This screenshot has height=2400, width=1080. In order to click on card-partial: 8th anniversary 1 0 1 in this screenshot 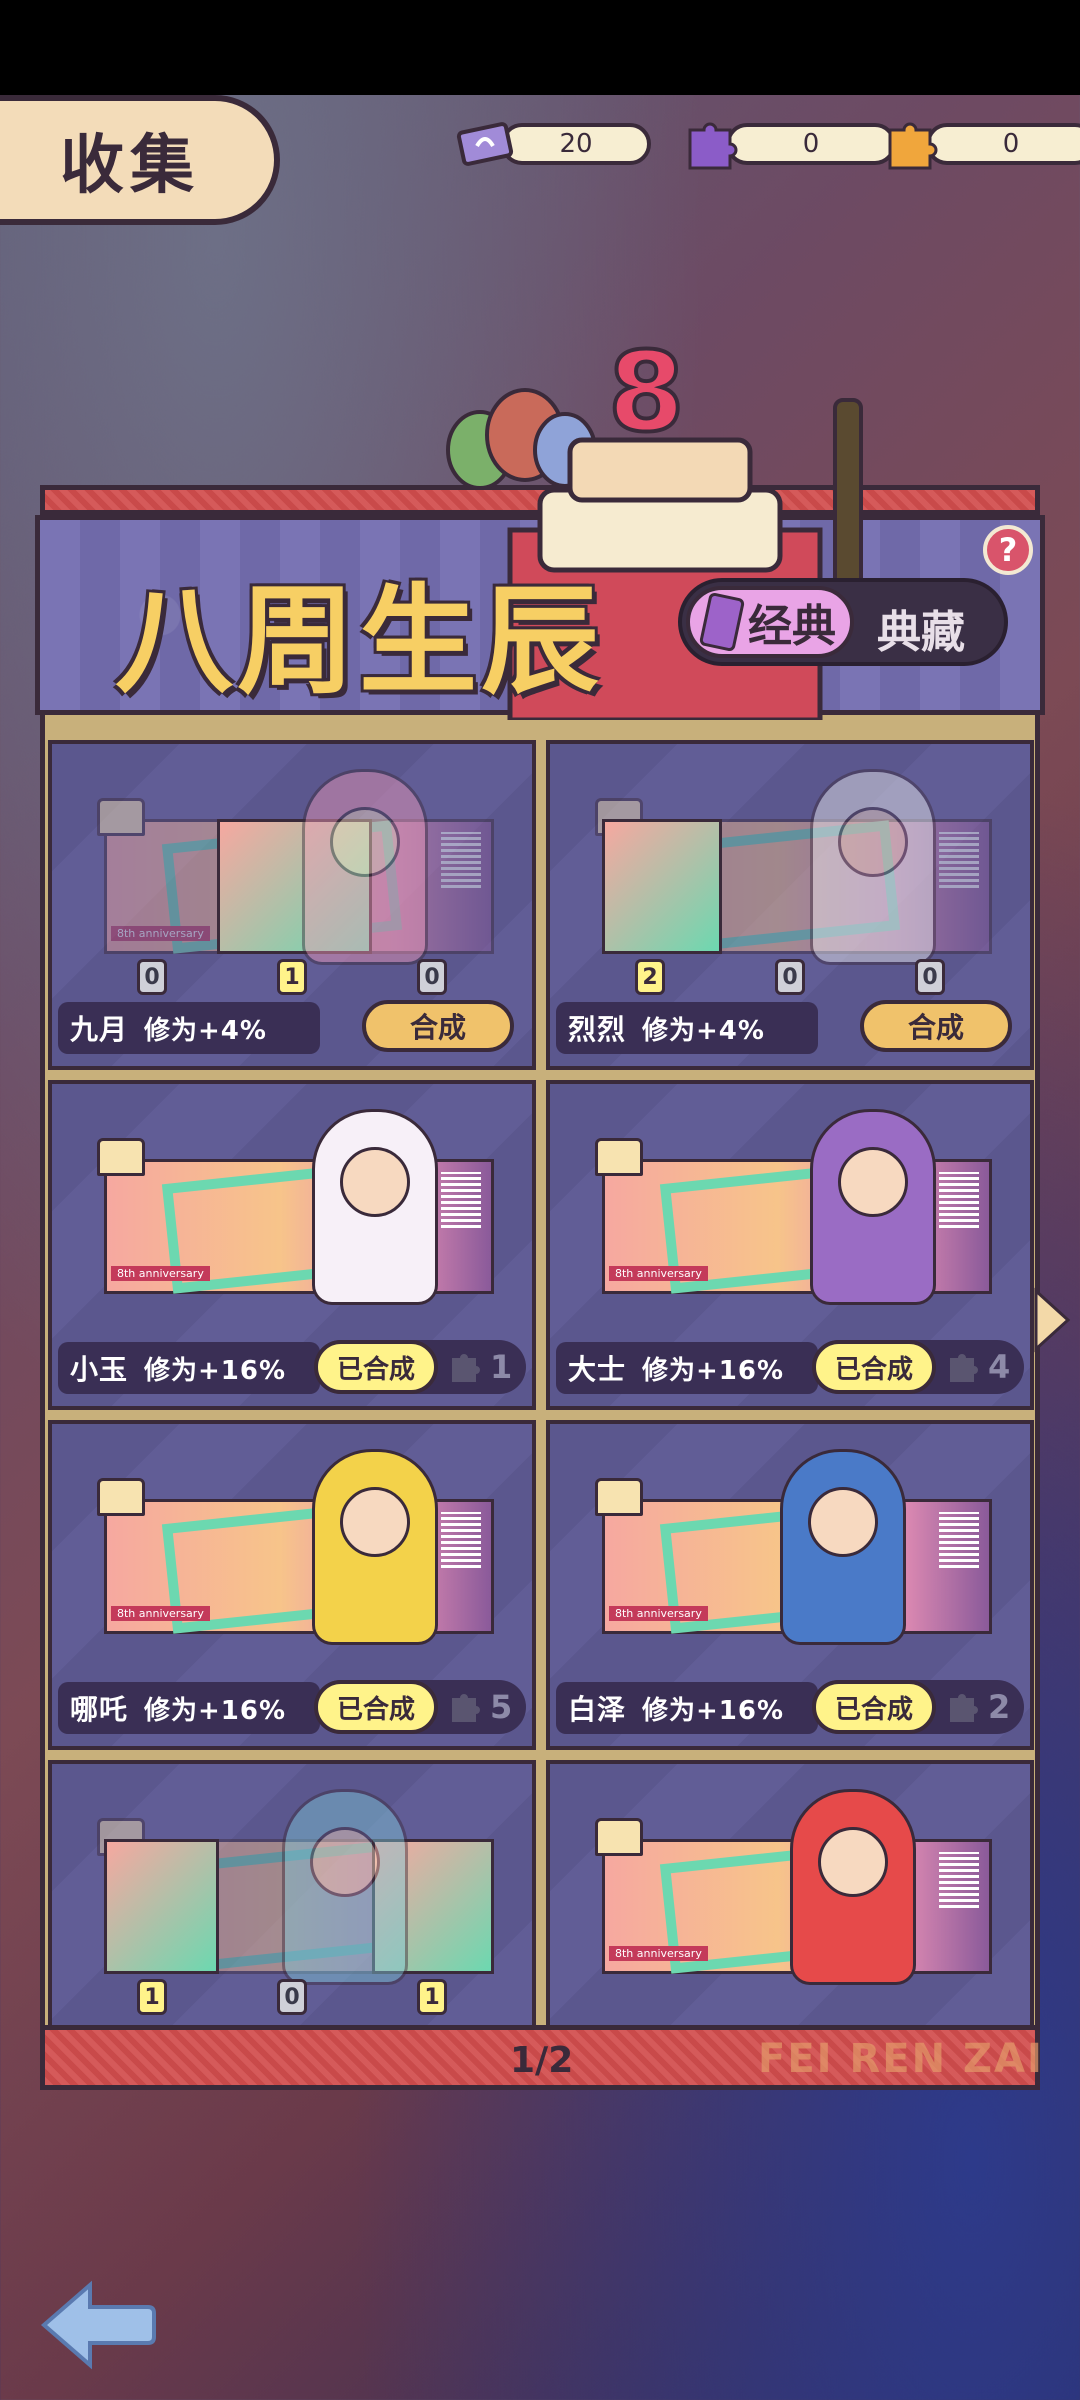, I will do `click(292, 1892)`.